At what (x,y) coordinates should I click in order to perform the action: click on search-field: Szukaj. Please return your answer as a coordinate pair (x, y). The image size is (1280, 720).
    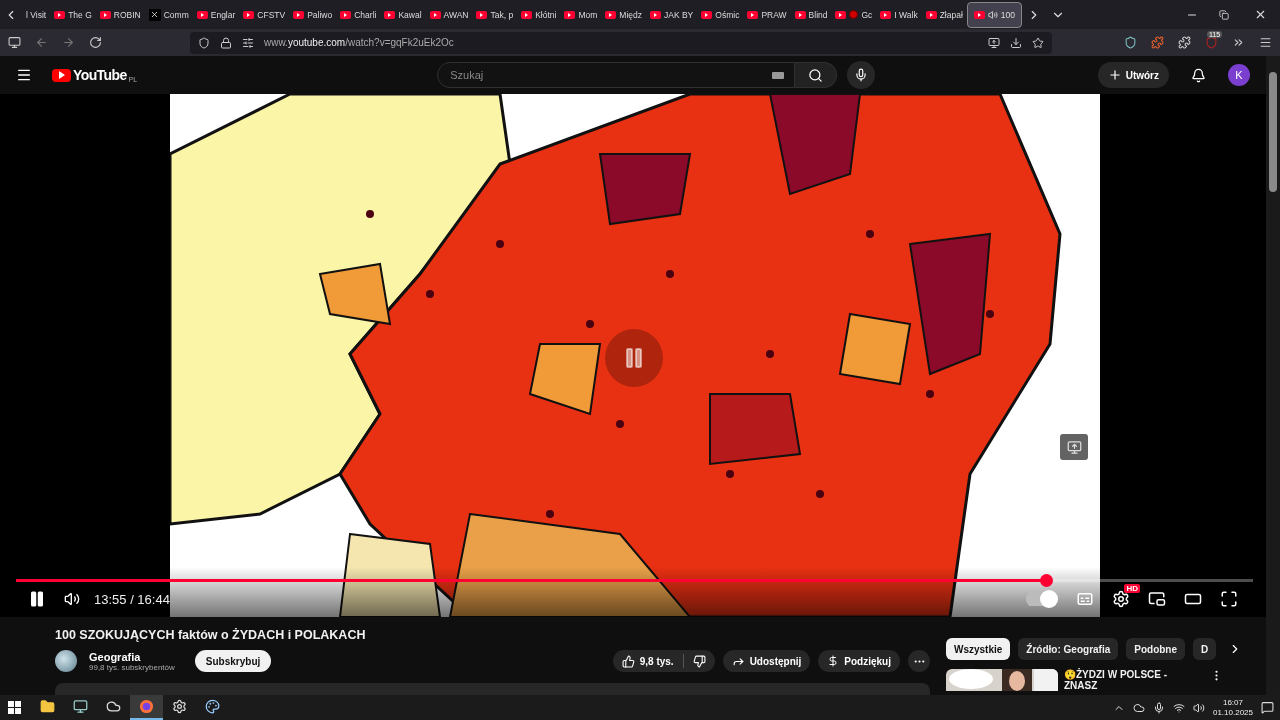
    Looking at the image, I should click on (616, 75).